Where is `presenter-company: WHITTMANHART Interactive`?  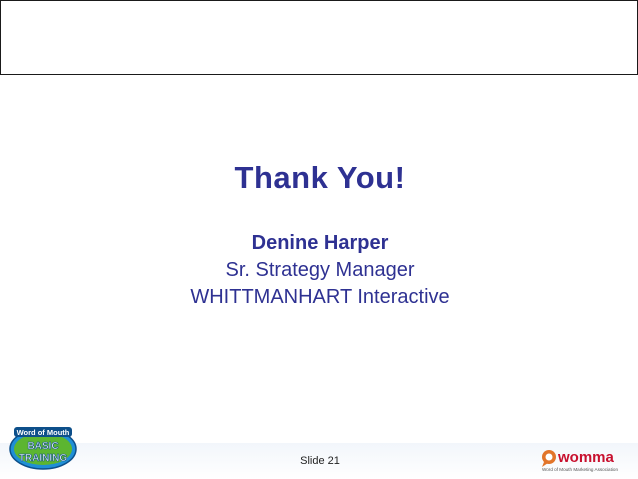
presenter-company: WHITTMANHART Interactive is located at coordinates (320, 297).